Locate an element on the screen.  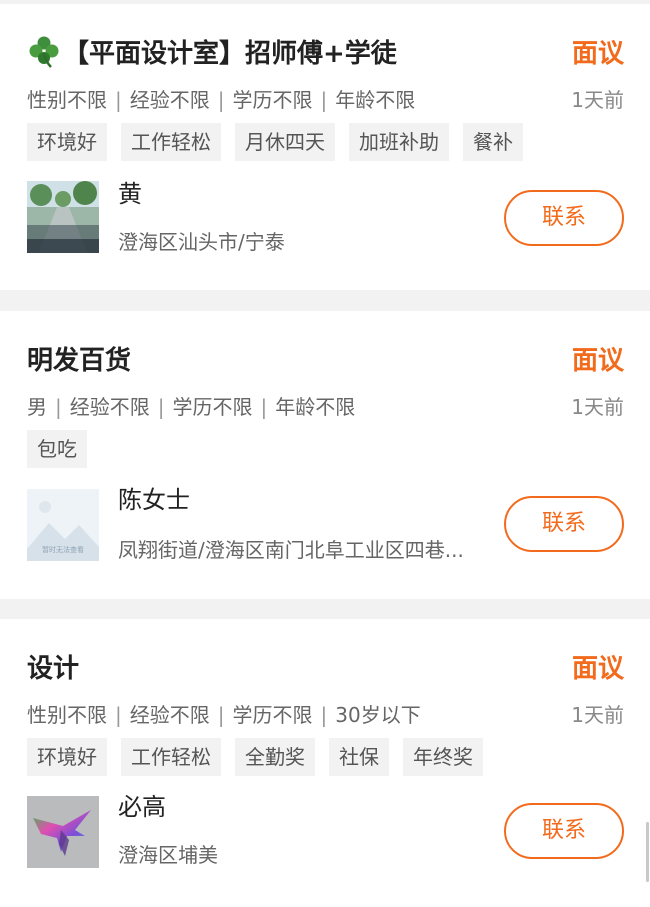
benefit-tags: 环境好 工作轻松 月休四天 加班补助 餐补 is located at coordinates (275, 142).